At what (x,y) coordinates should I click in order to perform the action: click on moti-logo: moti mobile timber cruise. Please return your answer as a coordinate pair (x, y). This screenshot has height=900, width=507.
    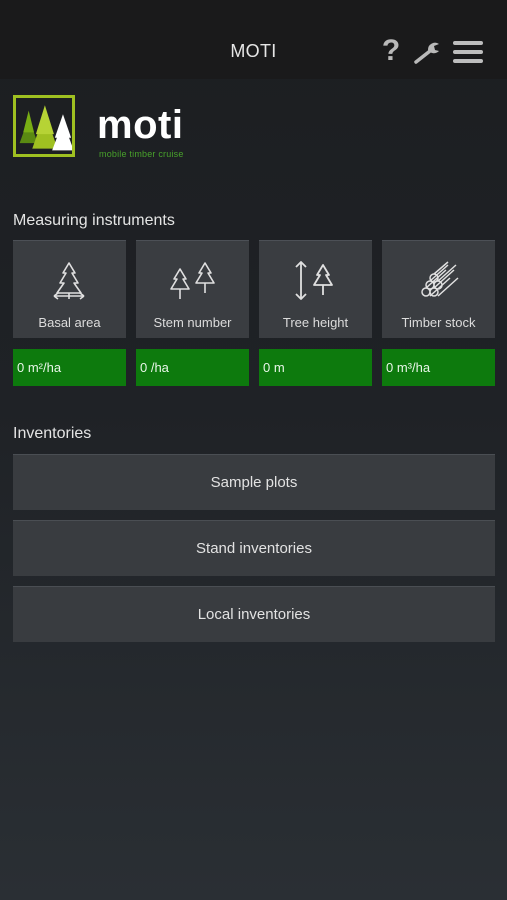
    Looking at the image, I should click on (108, 128).